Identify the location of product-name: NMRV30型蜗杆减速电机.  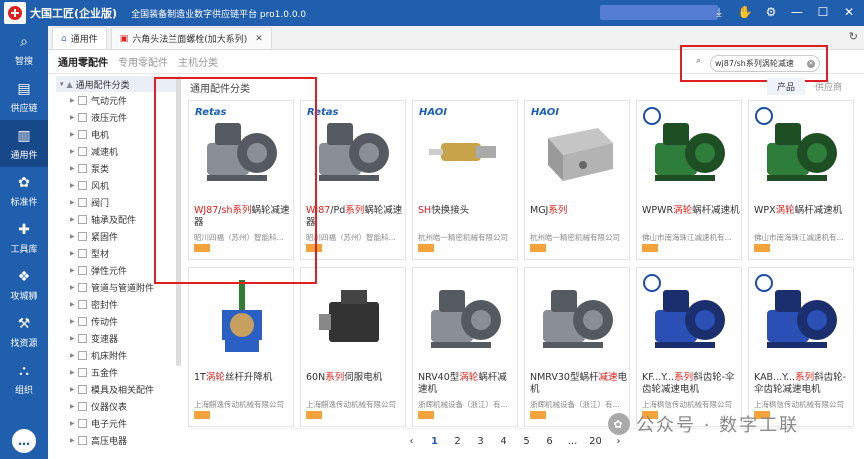
(579, 384).